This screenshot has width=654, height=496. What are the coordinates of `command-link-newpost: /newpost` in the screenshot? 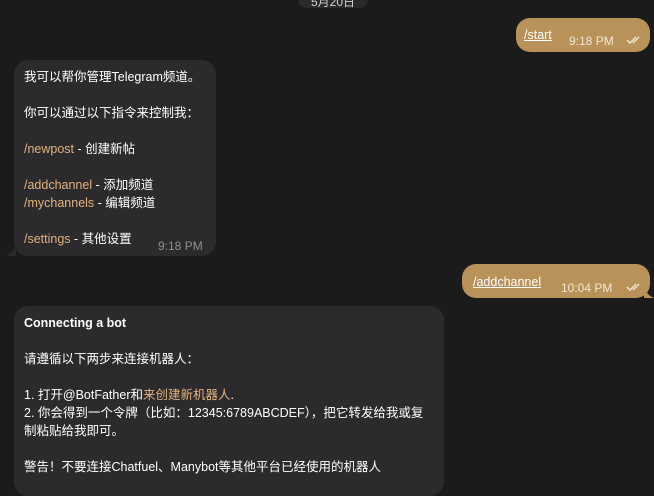 It's located at (49, 149).